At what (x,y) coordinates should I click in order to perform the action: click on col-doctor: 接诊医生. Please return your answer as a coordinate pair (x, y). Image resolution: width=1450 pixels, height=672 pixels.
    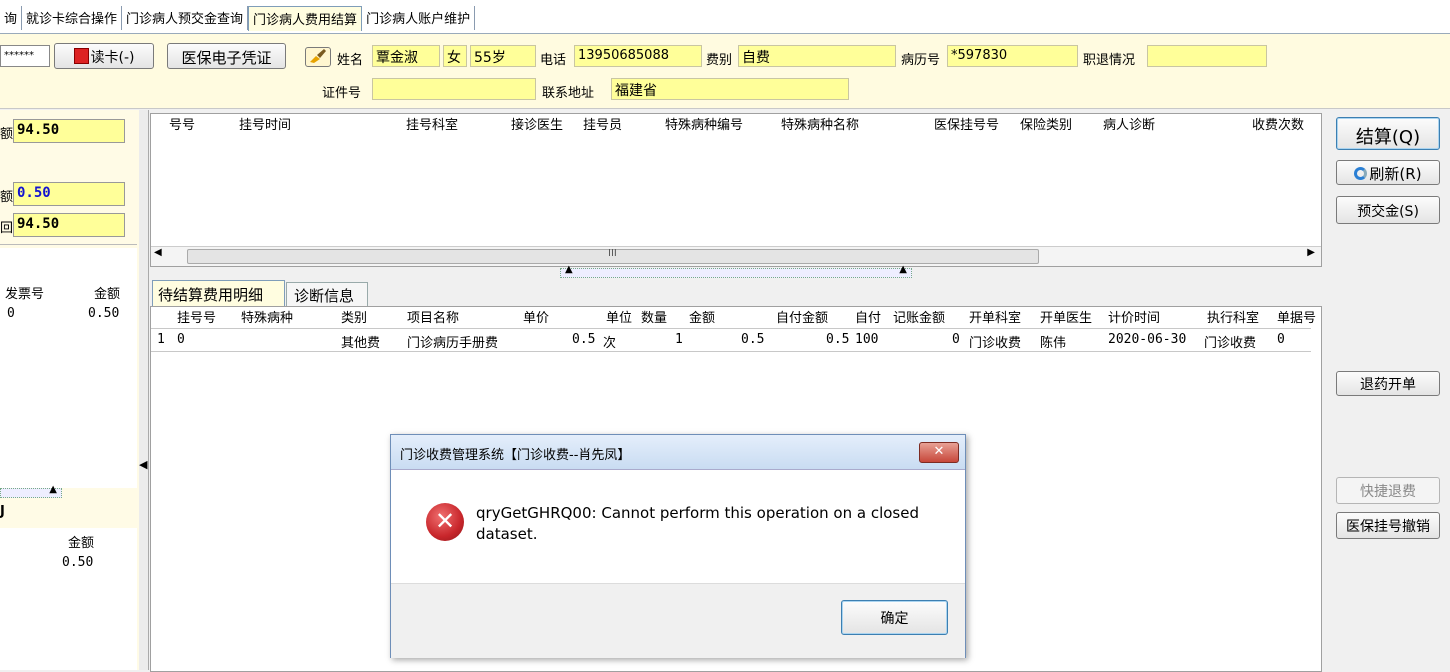
    Looking at the image, I should click on (537, 125).